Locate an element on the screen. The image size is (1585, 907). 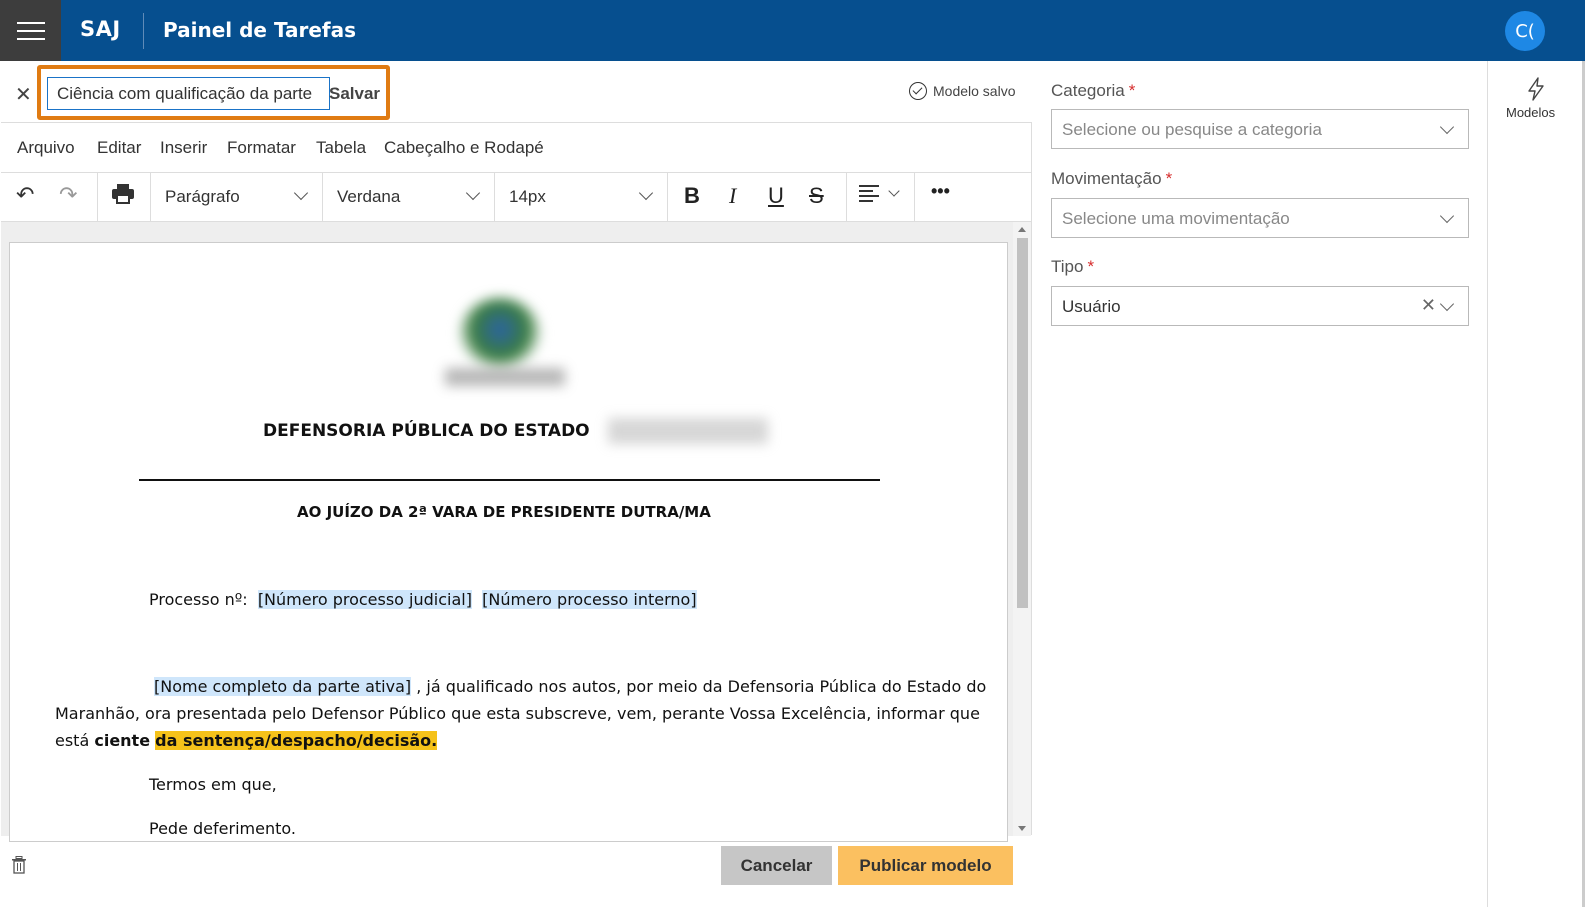
model-title-input is located at coordinates (188, 93).